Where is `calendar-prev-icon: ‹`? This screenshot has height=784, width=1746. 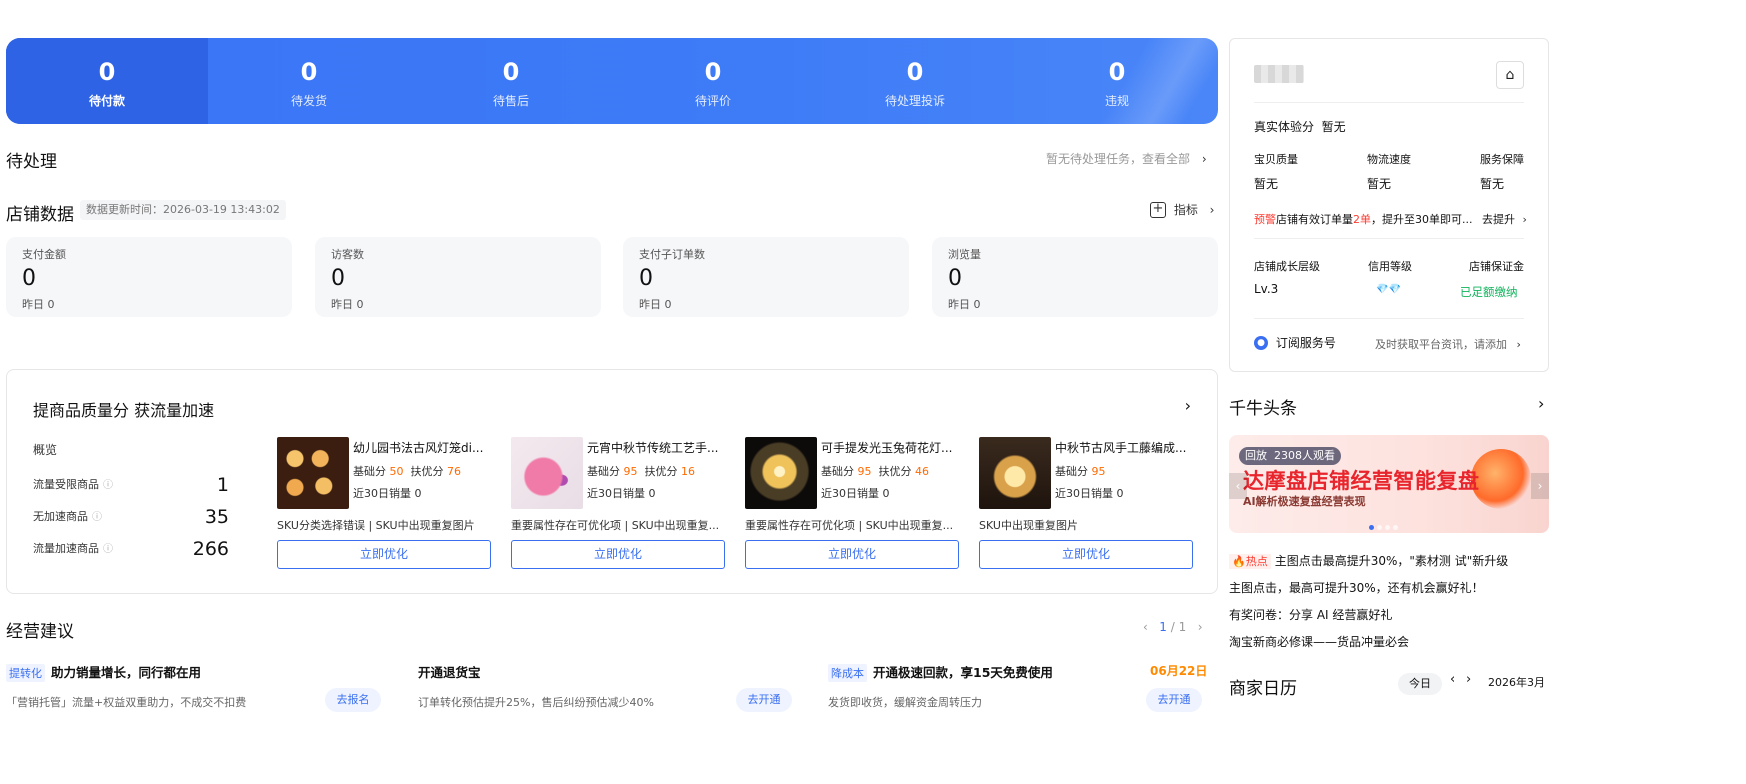
calendar-prev-icon: ‹ is located at coordinates (1452, 679).